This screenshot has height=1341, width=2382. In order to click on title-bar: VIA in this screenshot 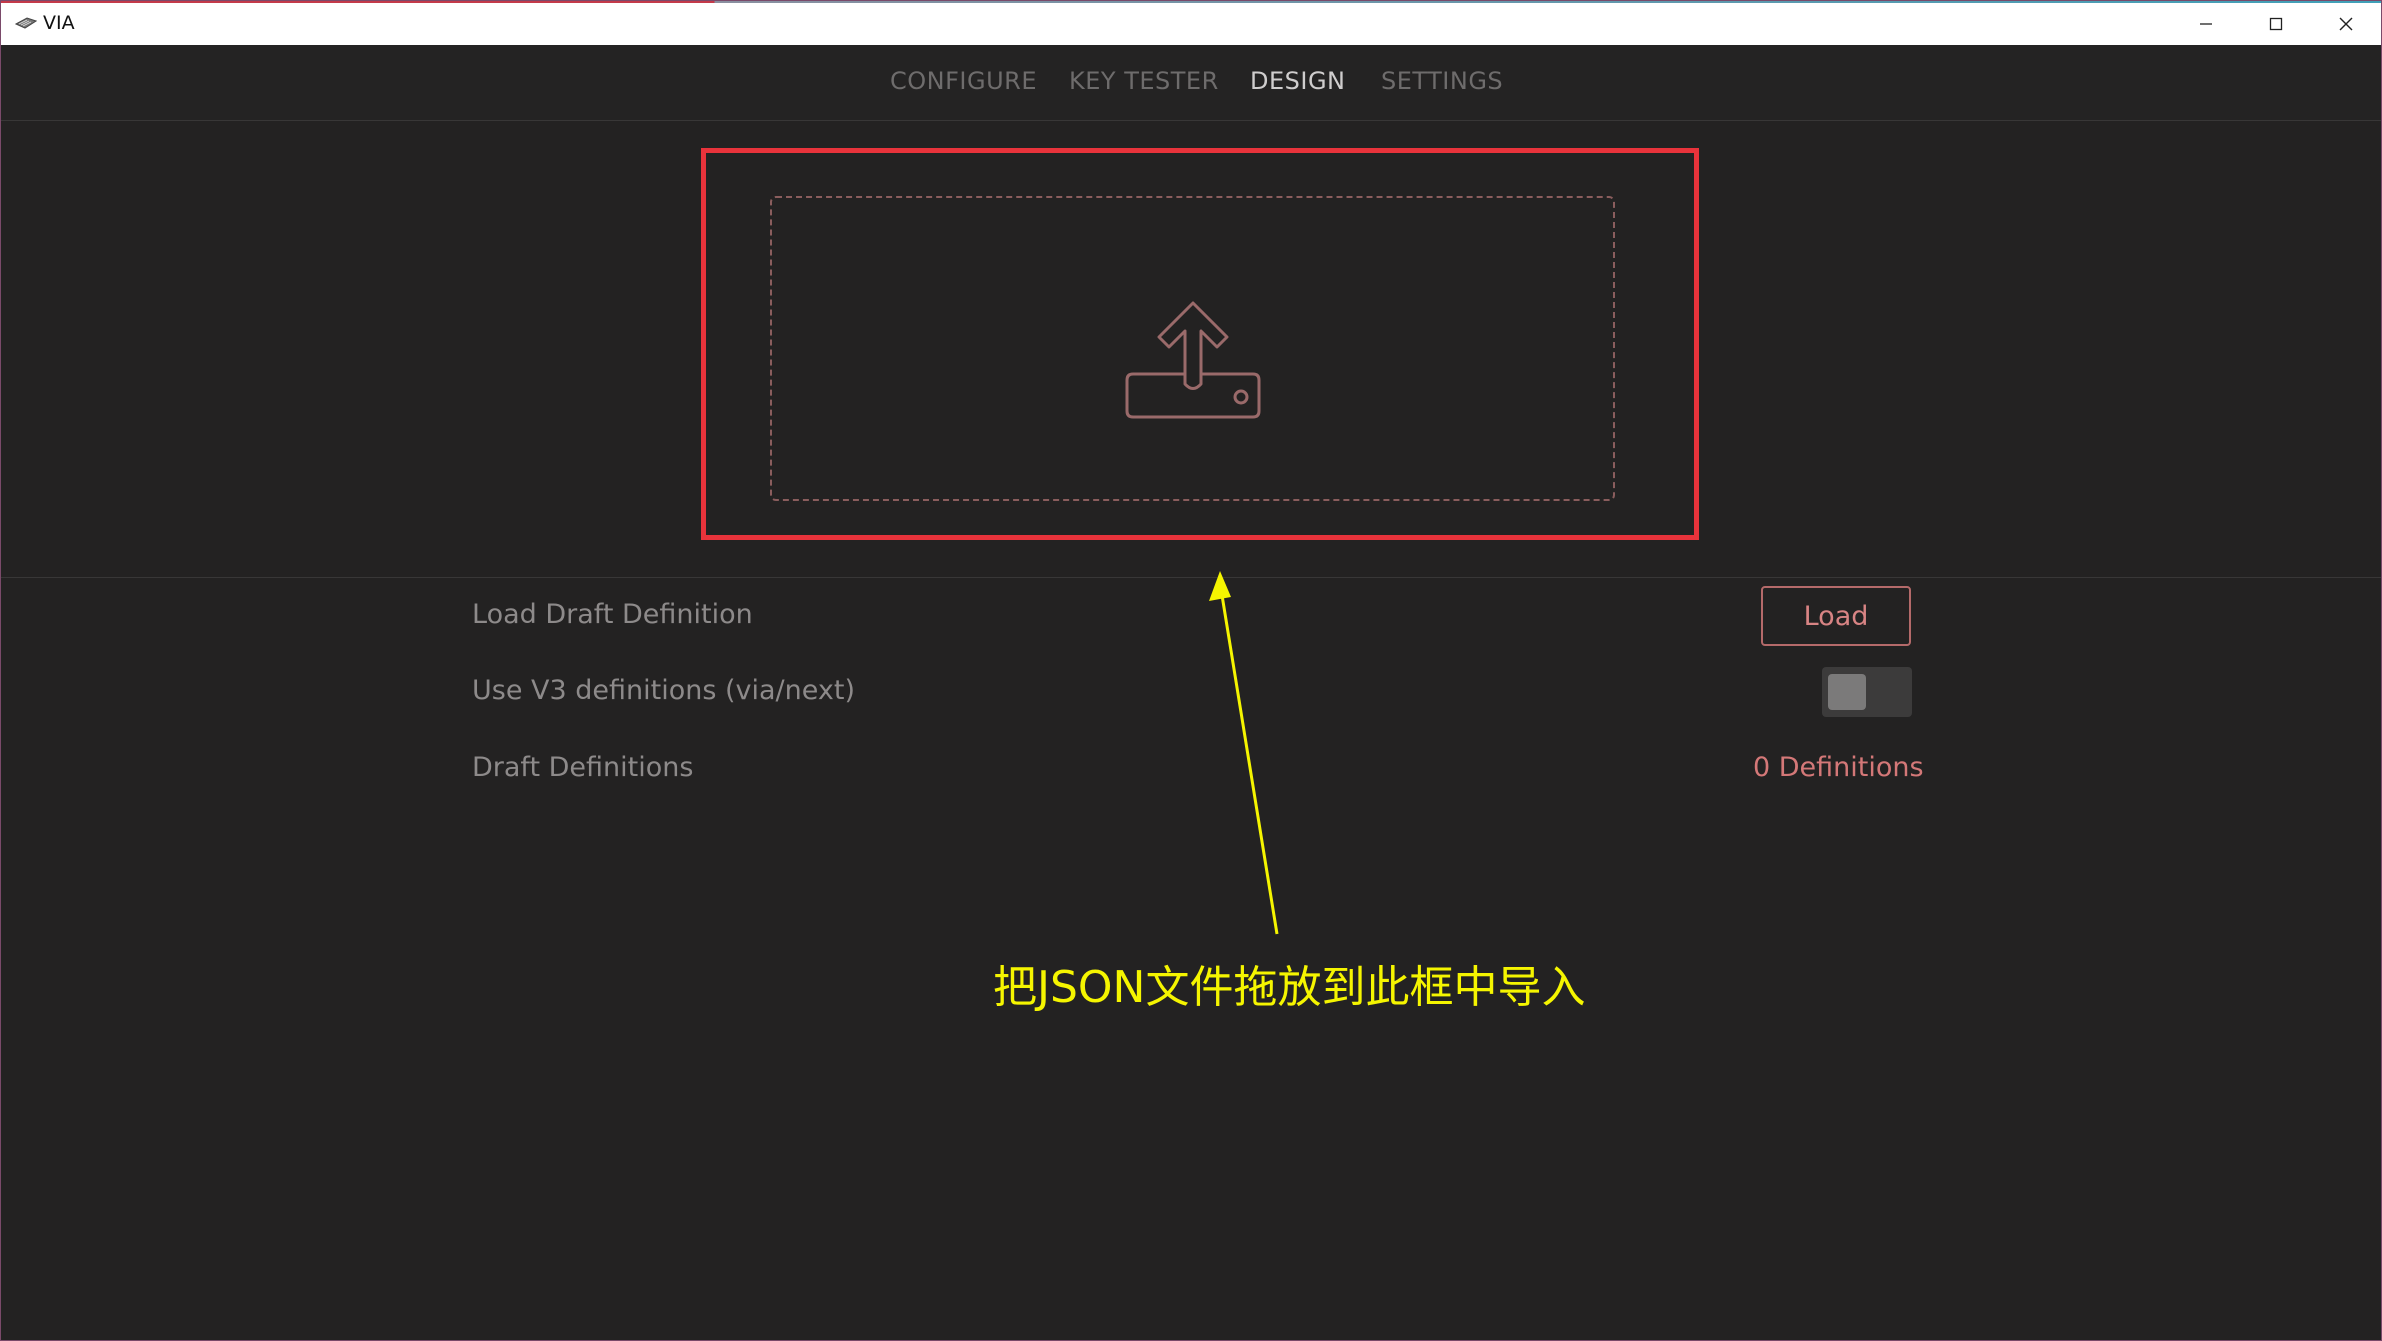, I will do `click(1191, 23)`.